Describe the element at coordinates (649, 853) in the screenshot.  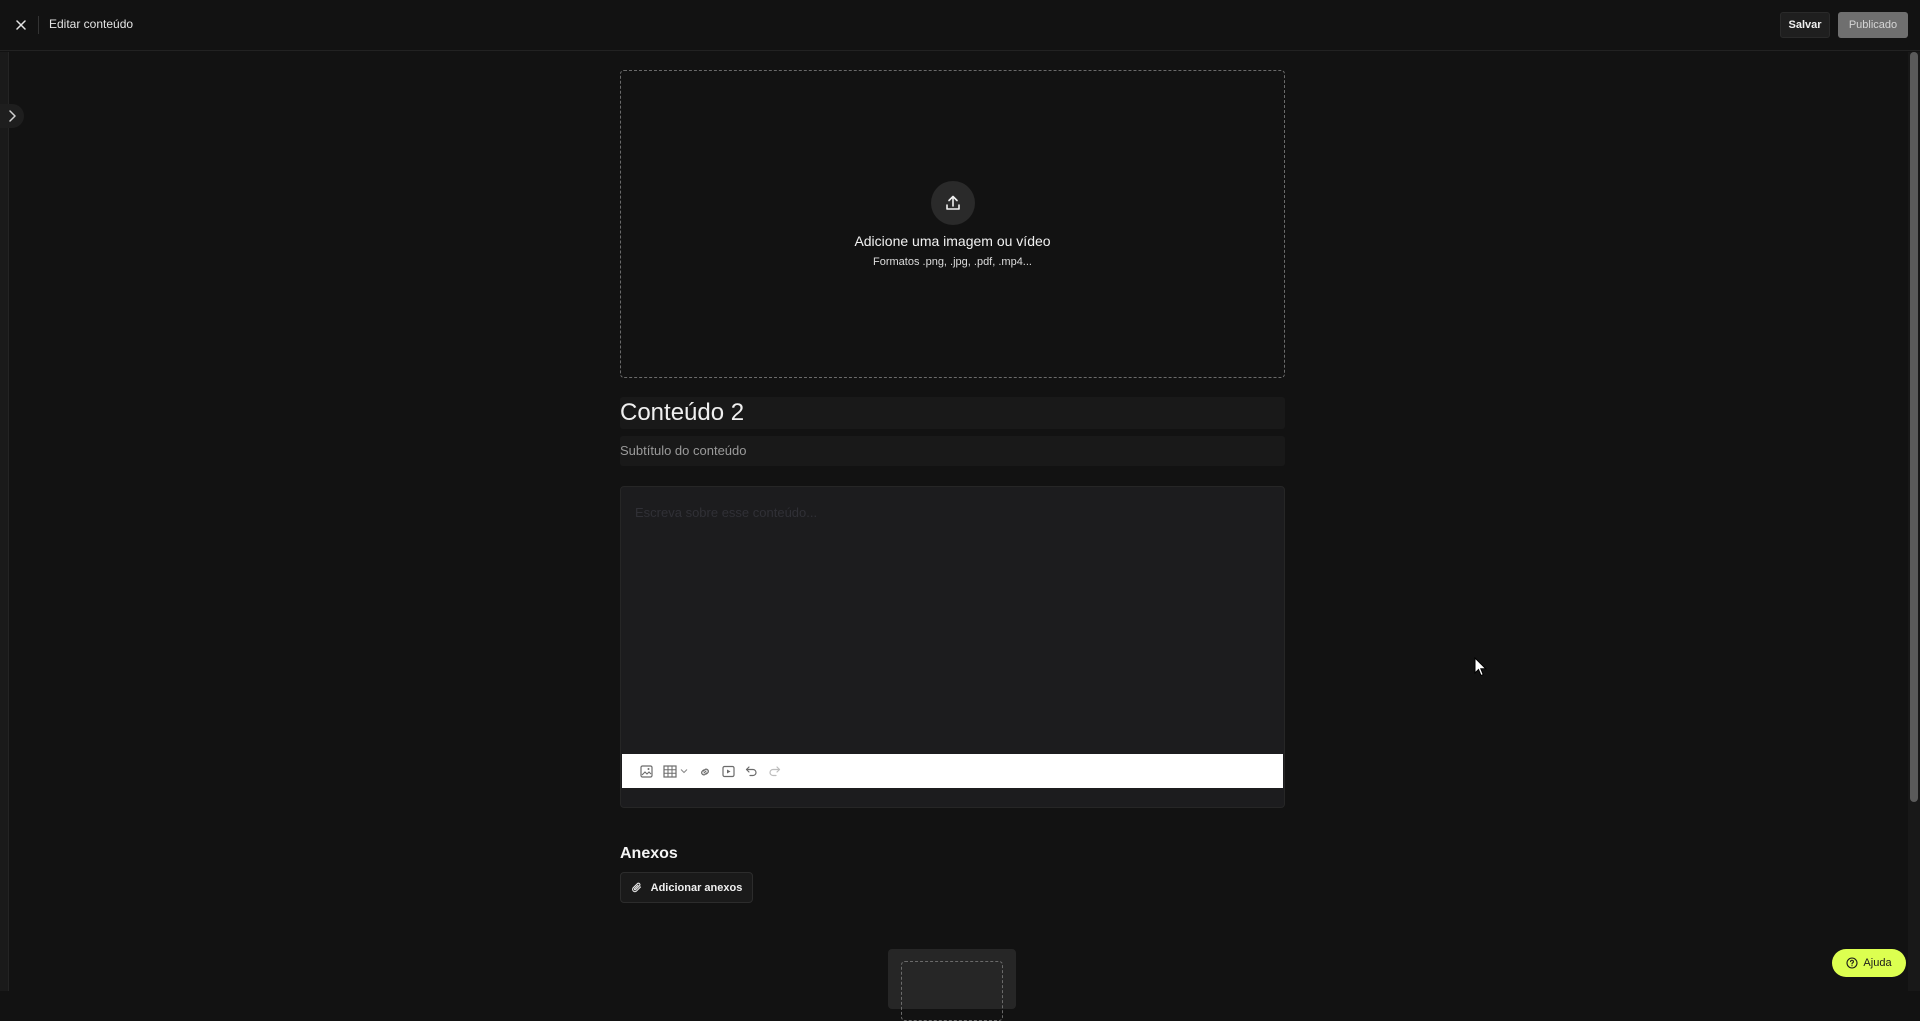
I see `attachments-heading: Anexos` at that location.